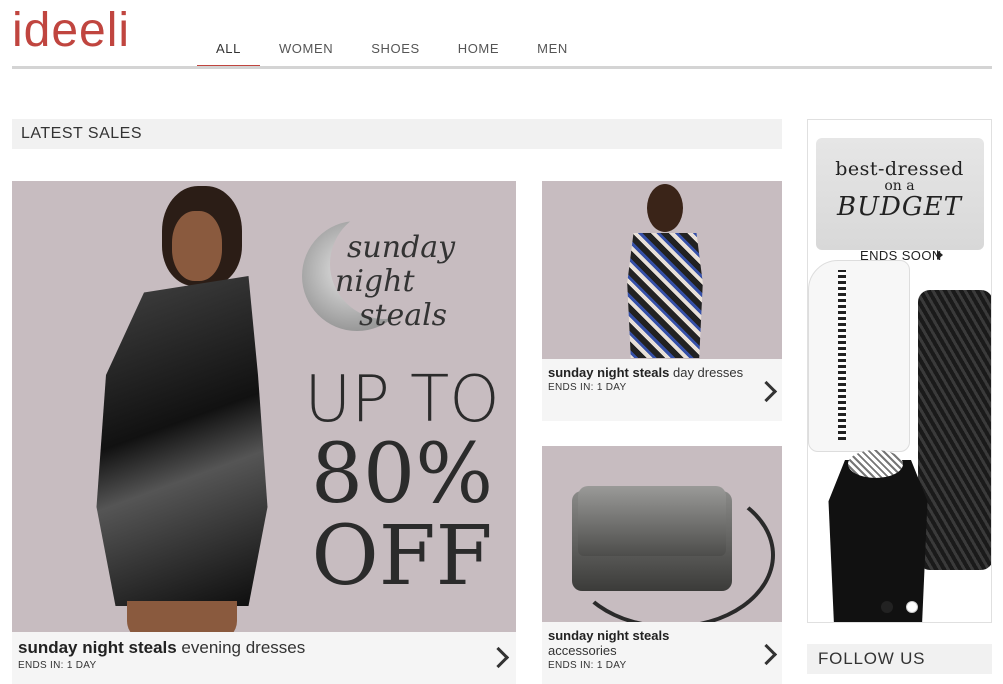 The height and width of the screenshot is (684, 1003). What do you see at coordinates (582, 650) in the screenshot?
I see `accessories-title-rest: accessories` at bounding box center [582, 650].